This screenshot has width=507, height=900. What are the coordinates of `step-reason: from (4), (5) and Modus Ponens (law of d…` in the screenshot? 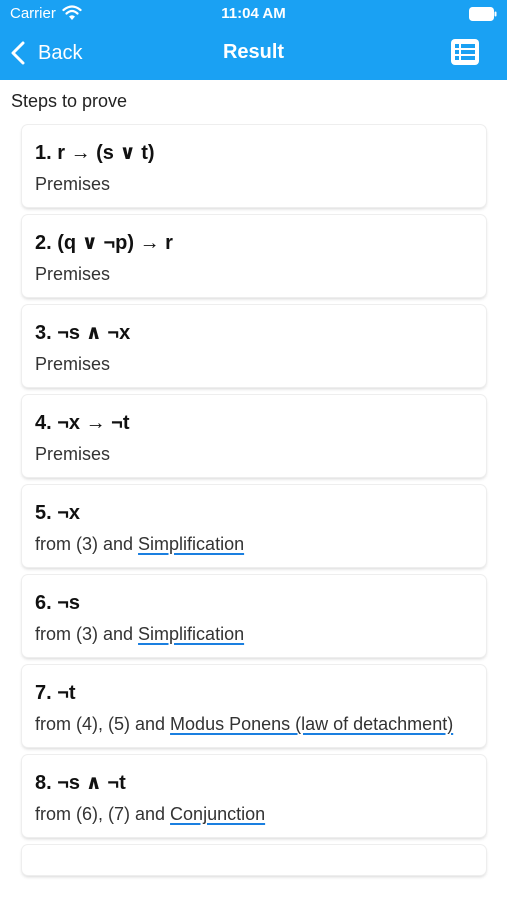 It's located at (254, 724).